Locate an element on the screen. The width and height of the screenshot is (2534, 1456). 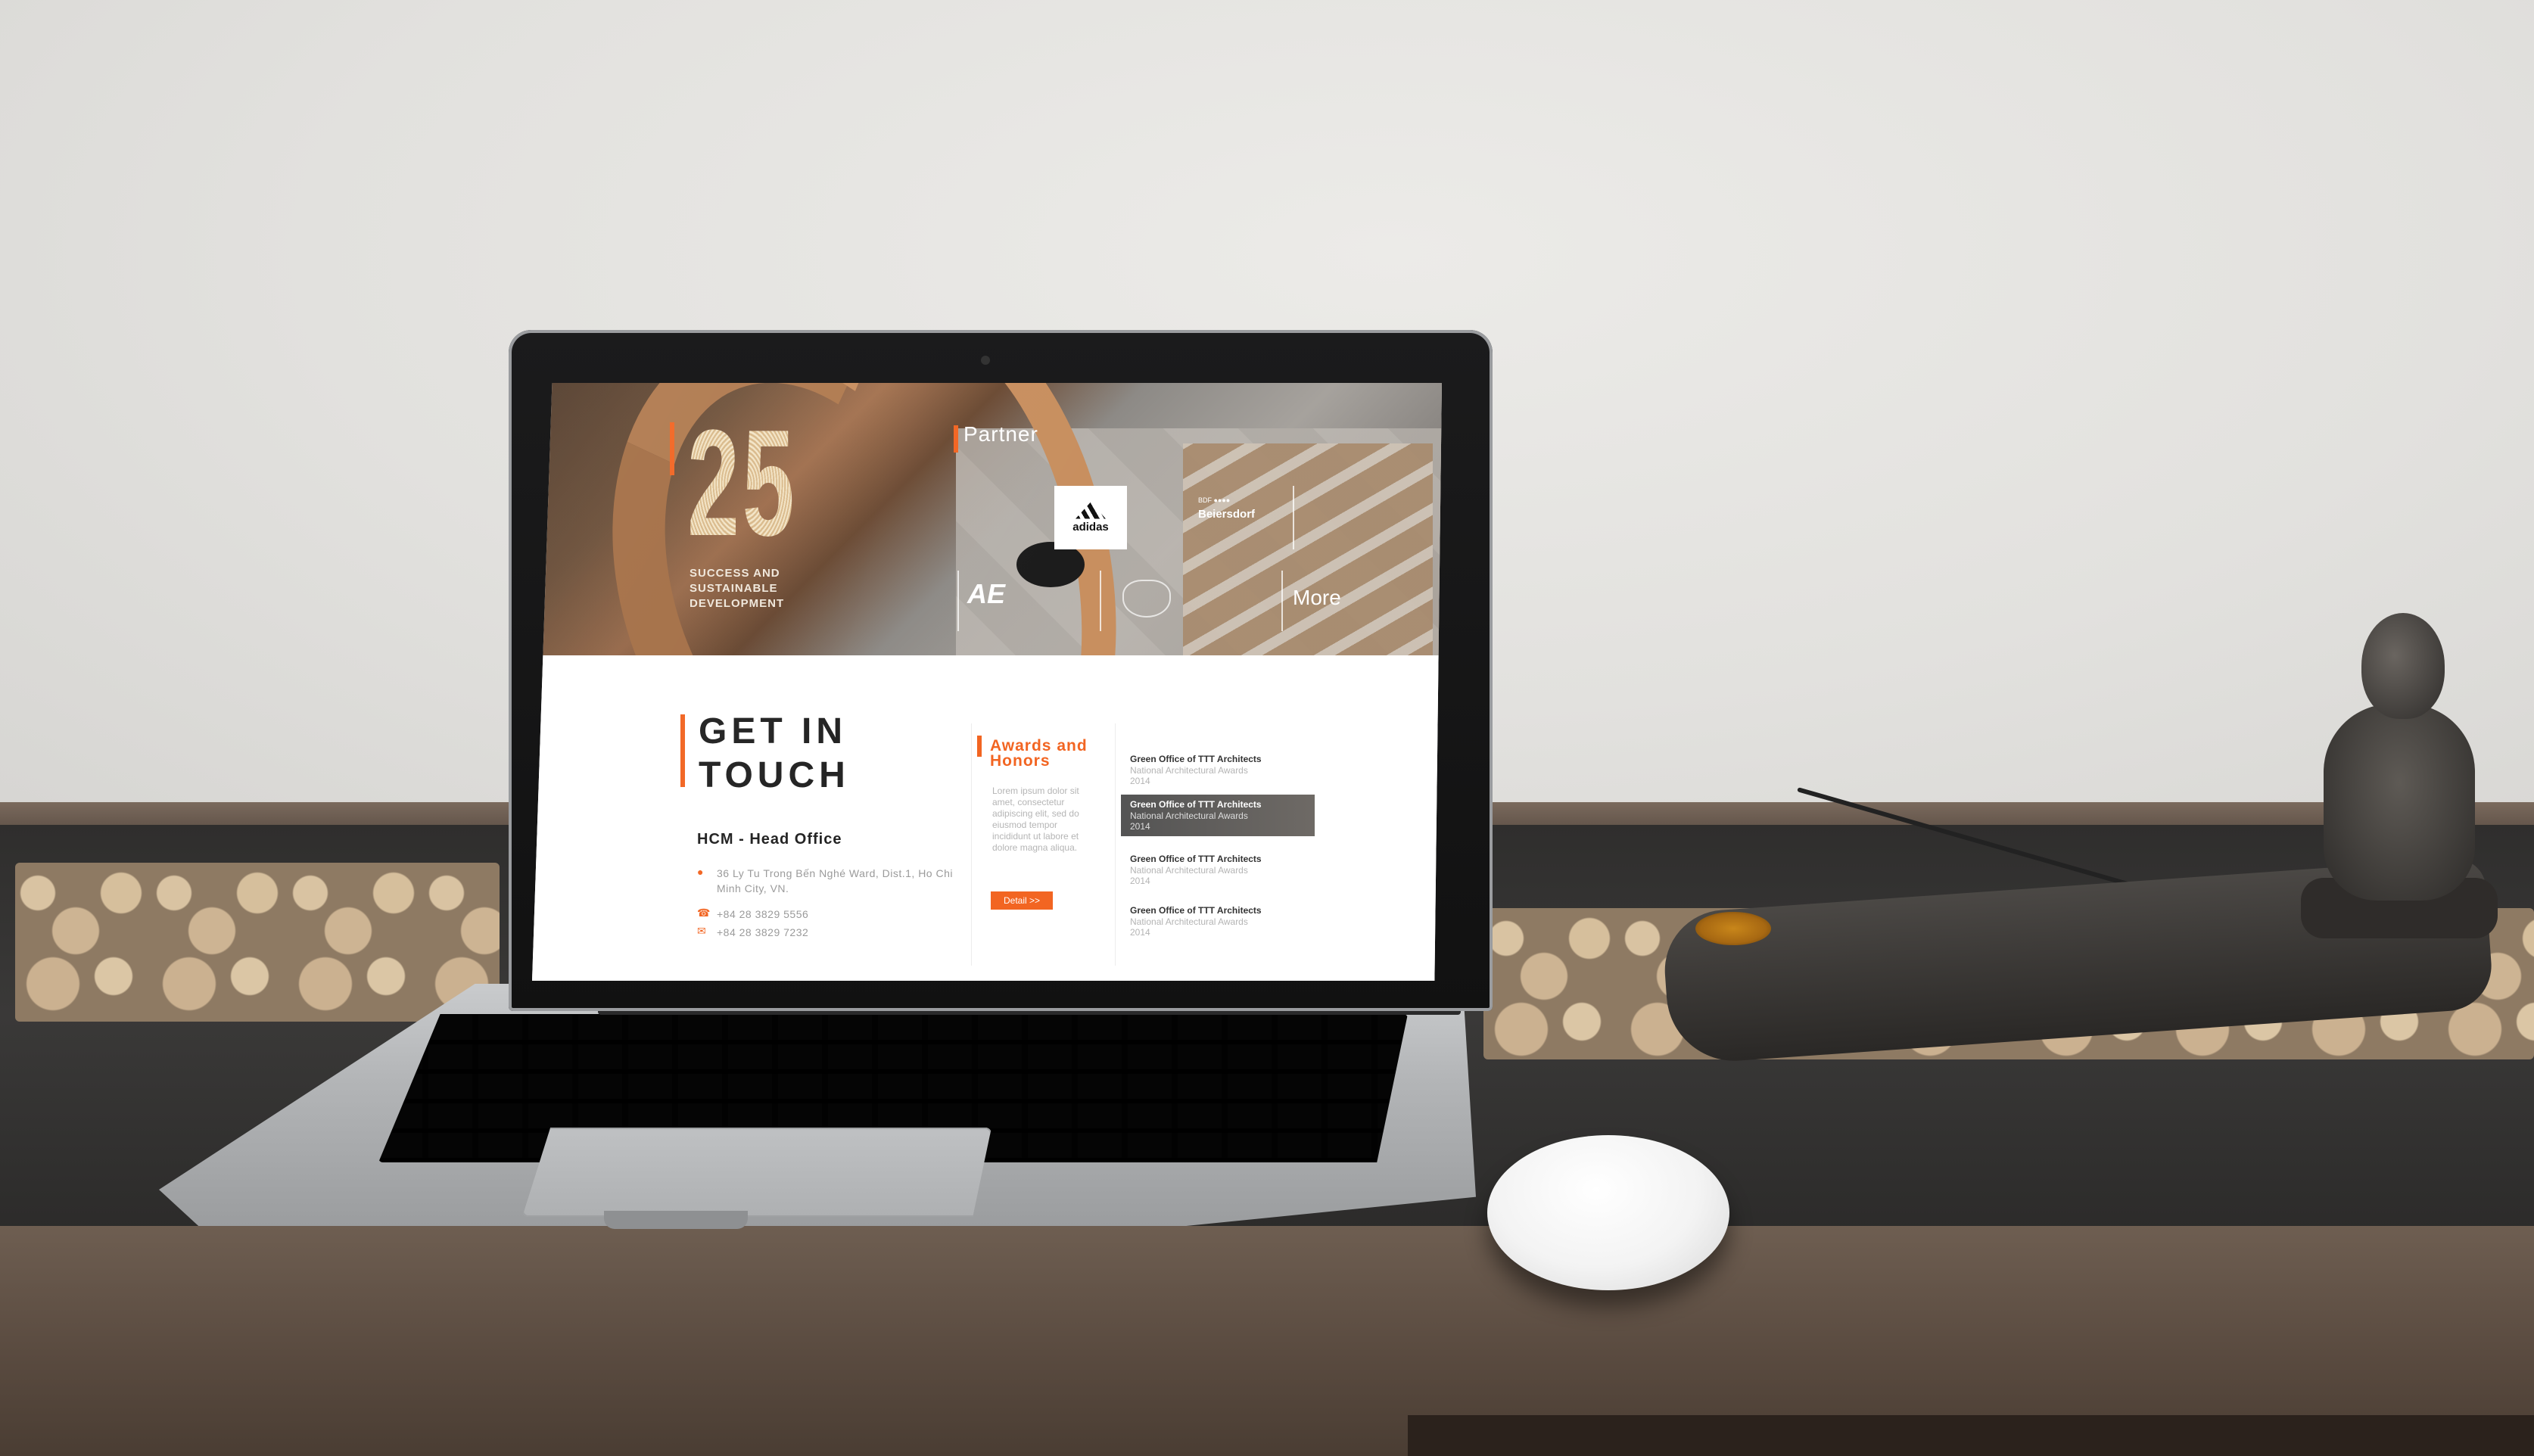
contact-title: GET IN TOUCH is located at coordinates (774, 753).